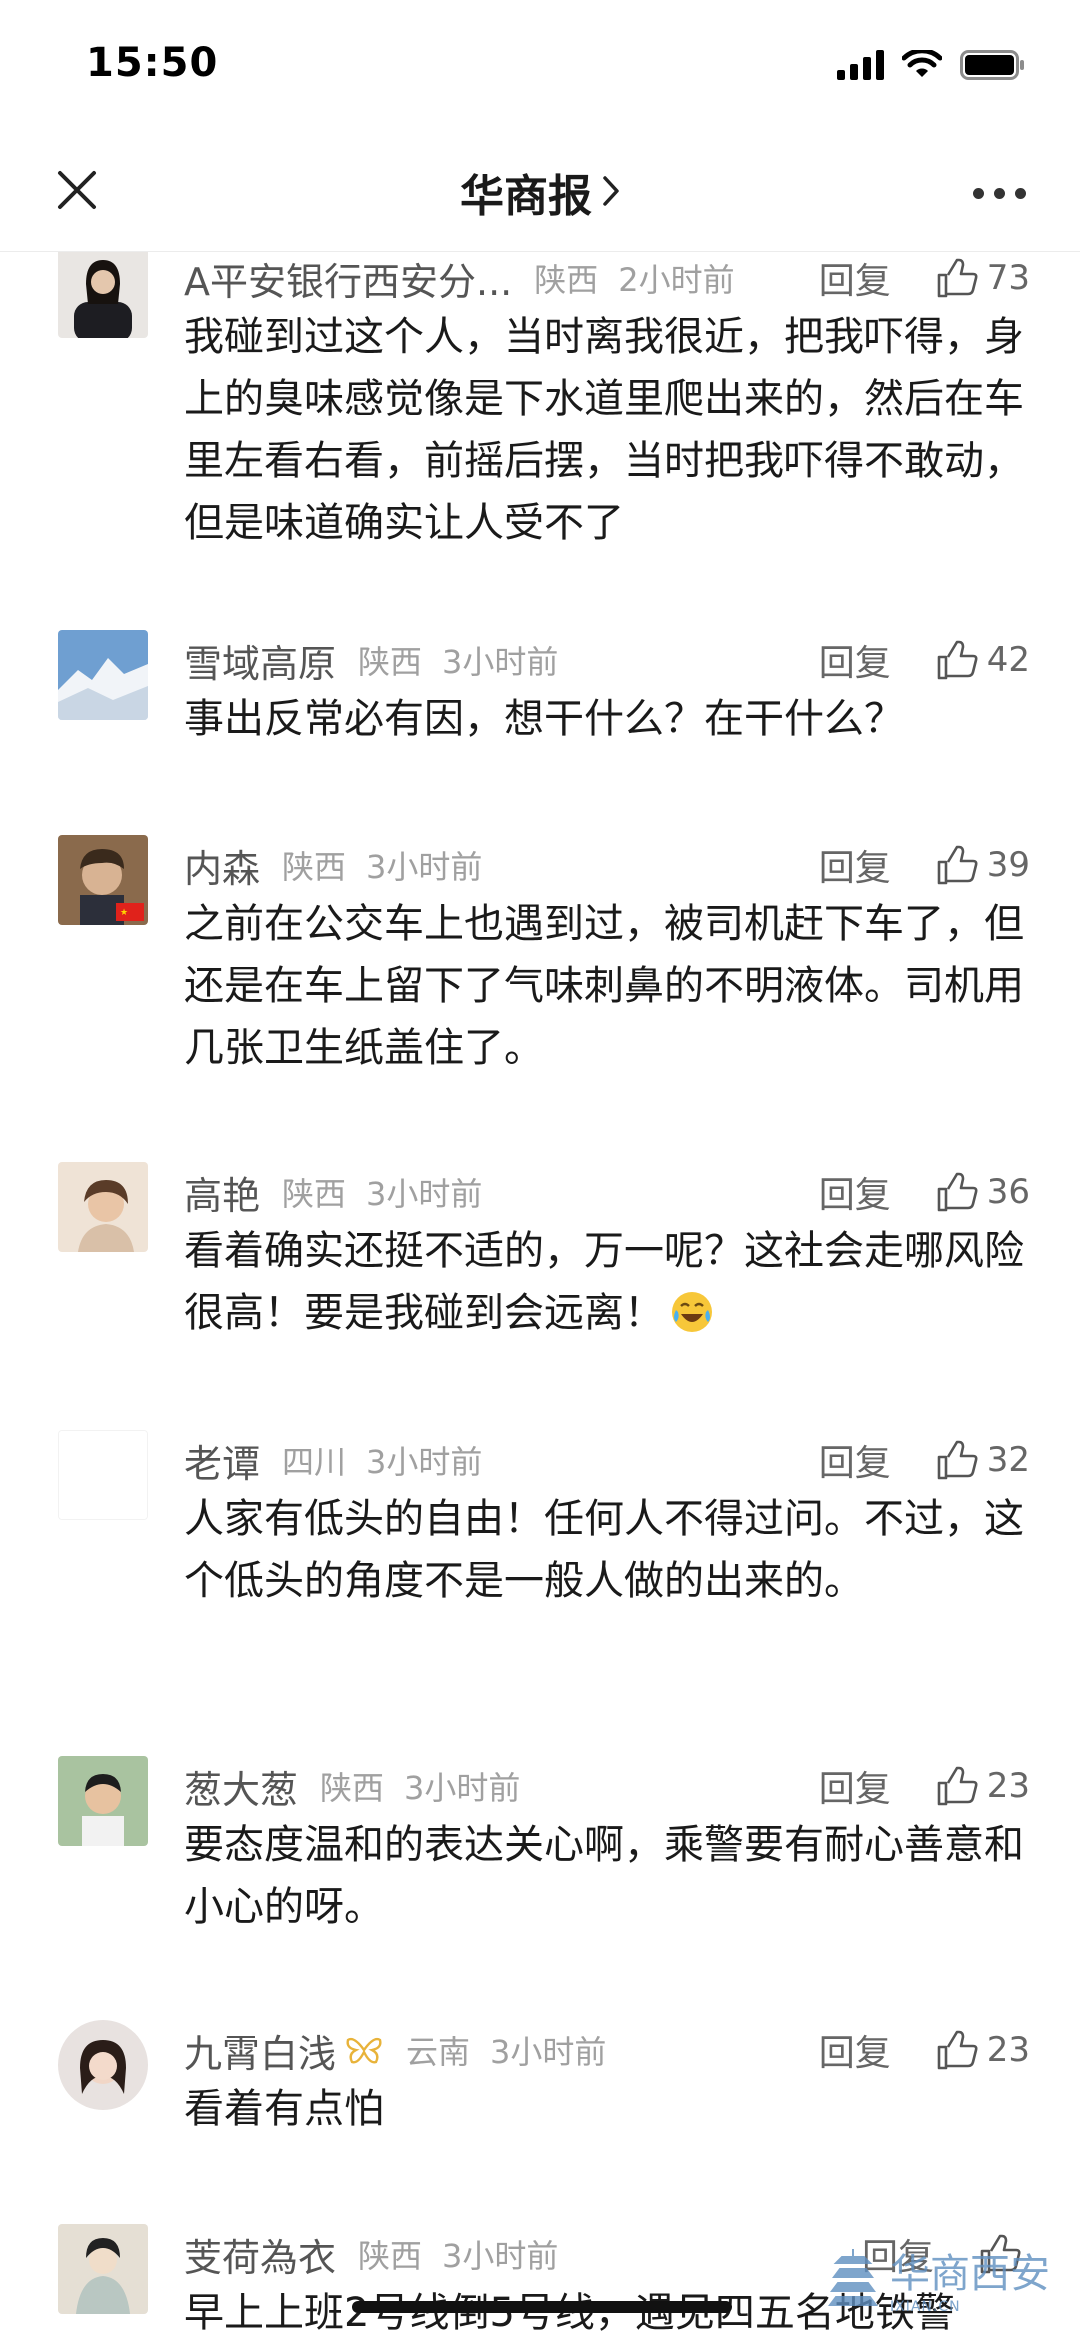 This screenshot has height=2337, width=1080. What do you see at coordinates (152, 63) in the screenshot?
I see `status-time: 15:50` at bounding box center [152, 63].